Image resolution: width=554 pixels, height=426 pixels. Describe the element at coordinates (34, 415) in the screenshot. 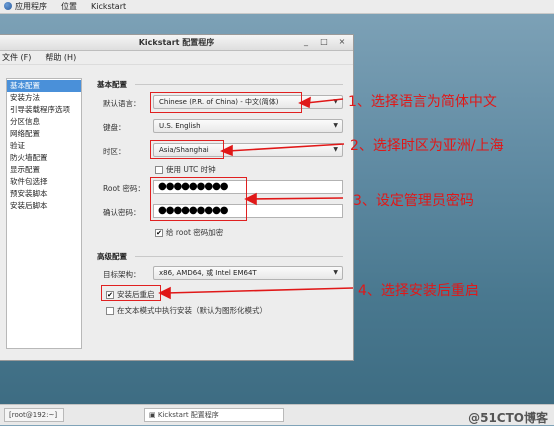

I see `taskbar-terminal: [root@192:~]` at that location.